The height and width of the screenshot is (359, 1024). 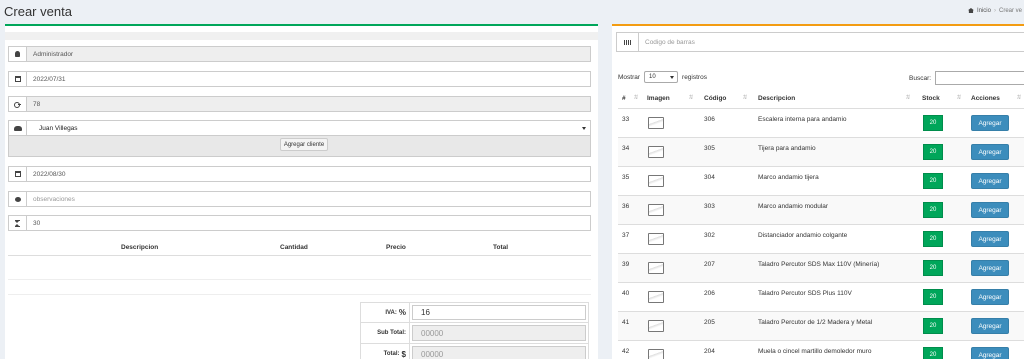 I want to click on row-num: 39, so click(x=626, y=264).